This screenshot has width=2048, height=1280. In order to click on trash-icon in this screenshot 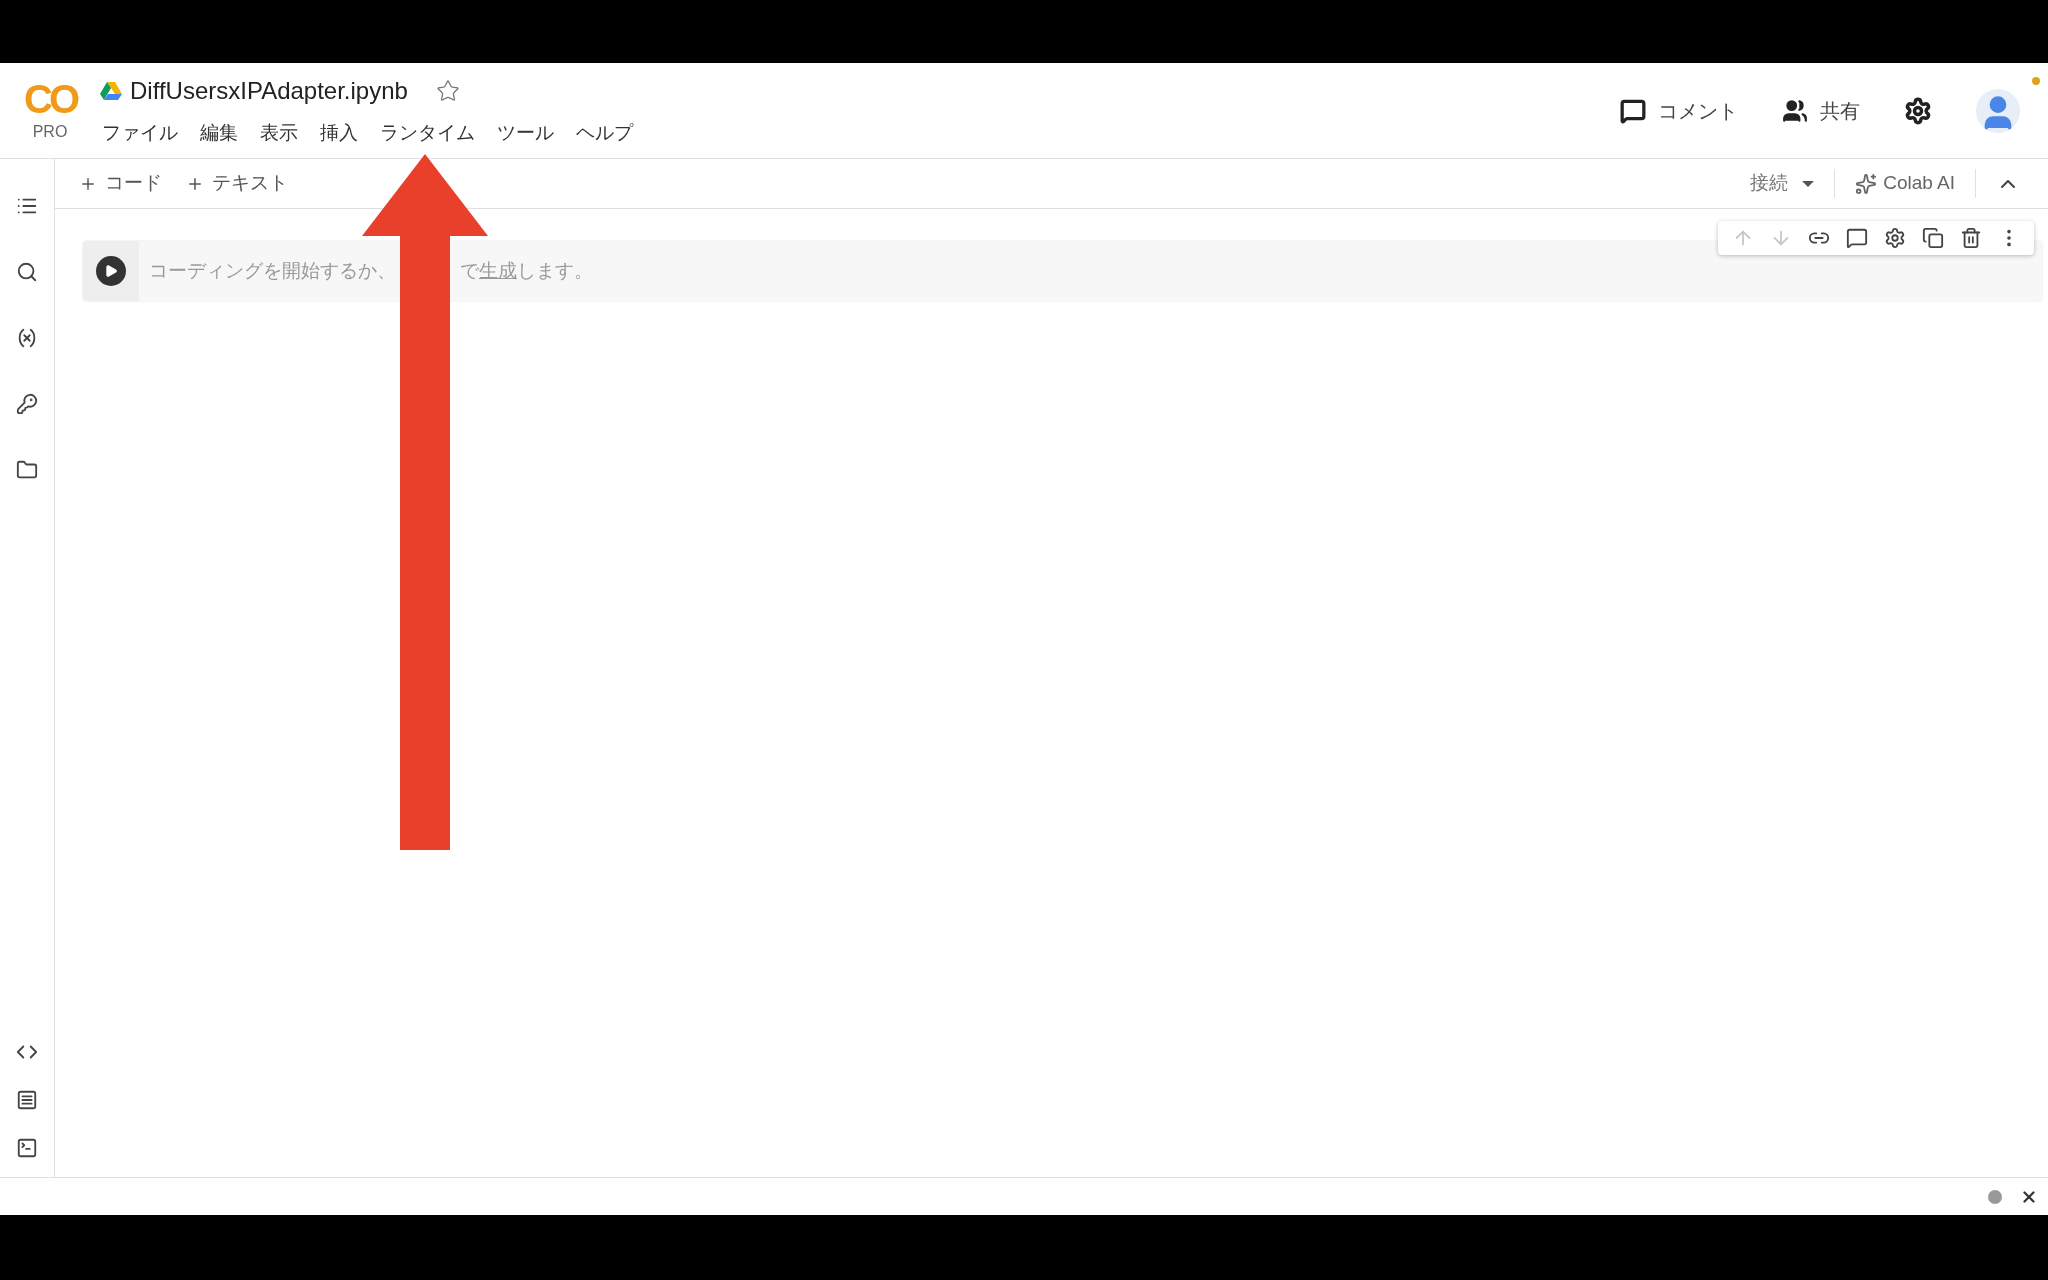, I will do `click(1971, 238)`.